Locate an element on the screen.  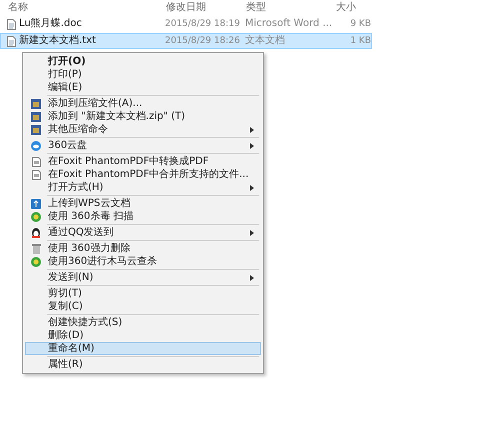
file-name: 新建文本文档.txt is located at coordinates (57, 41).